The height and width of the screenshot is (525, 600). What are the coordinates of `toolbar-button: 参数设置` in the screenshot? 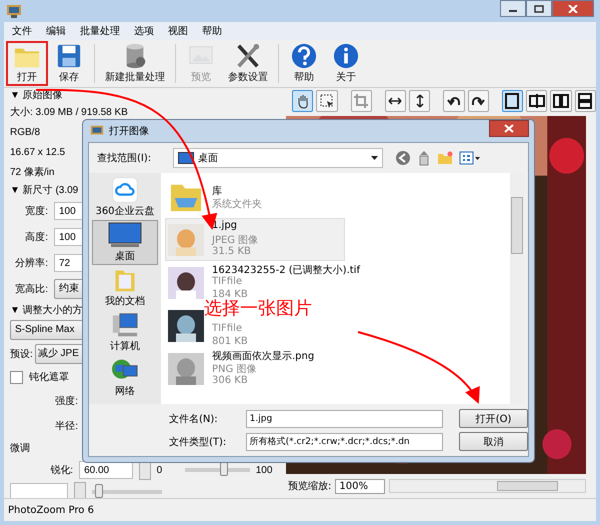 It's located at (248, 63).